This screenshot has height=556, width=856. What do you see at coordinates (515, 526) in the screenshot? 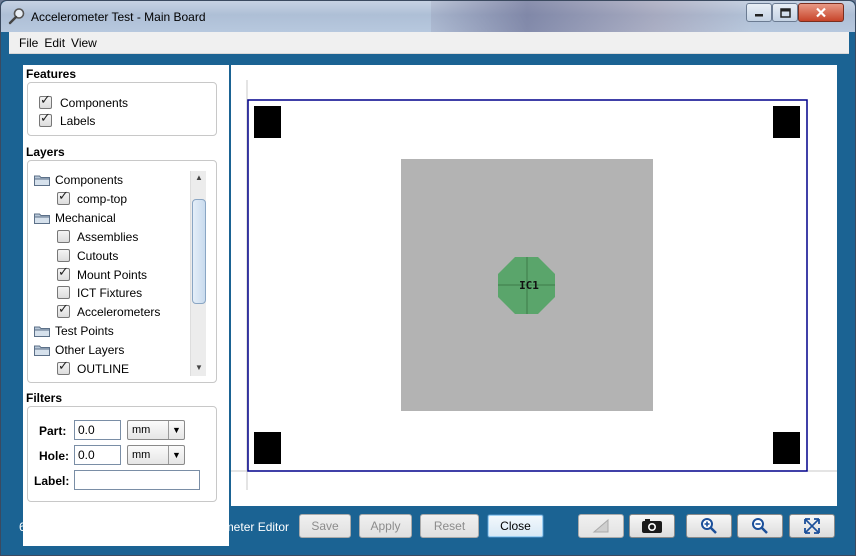
I see `close-button: Close` at bounding box center [515, 526].